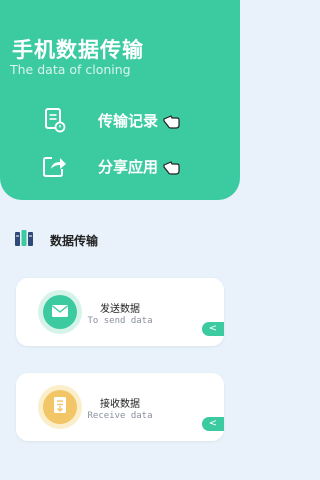  Describe the element at coordinates (120, 404) in the screenshot. I see `card-title: 接收数据` at that location.